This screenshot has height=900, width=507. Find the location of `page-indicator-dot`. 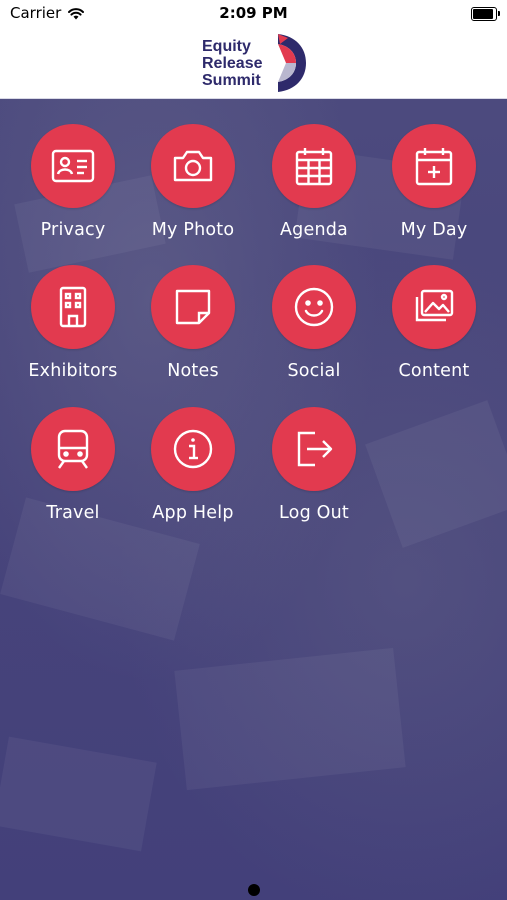

page-indicator-dot is located at coordinates (254, 890).